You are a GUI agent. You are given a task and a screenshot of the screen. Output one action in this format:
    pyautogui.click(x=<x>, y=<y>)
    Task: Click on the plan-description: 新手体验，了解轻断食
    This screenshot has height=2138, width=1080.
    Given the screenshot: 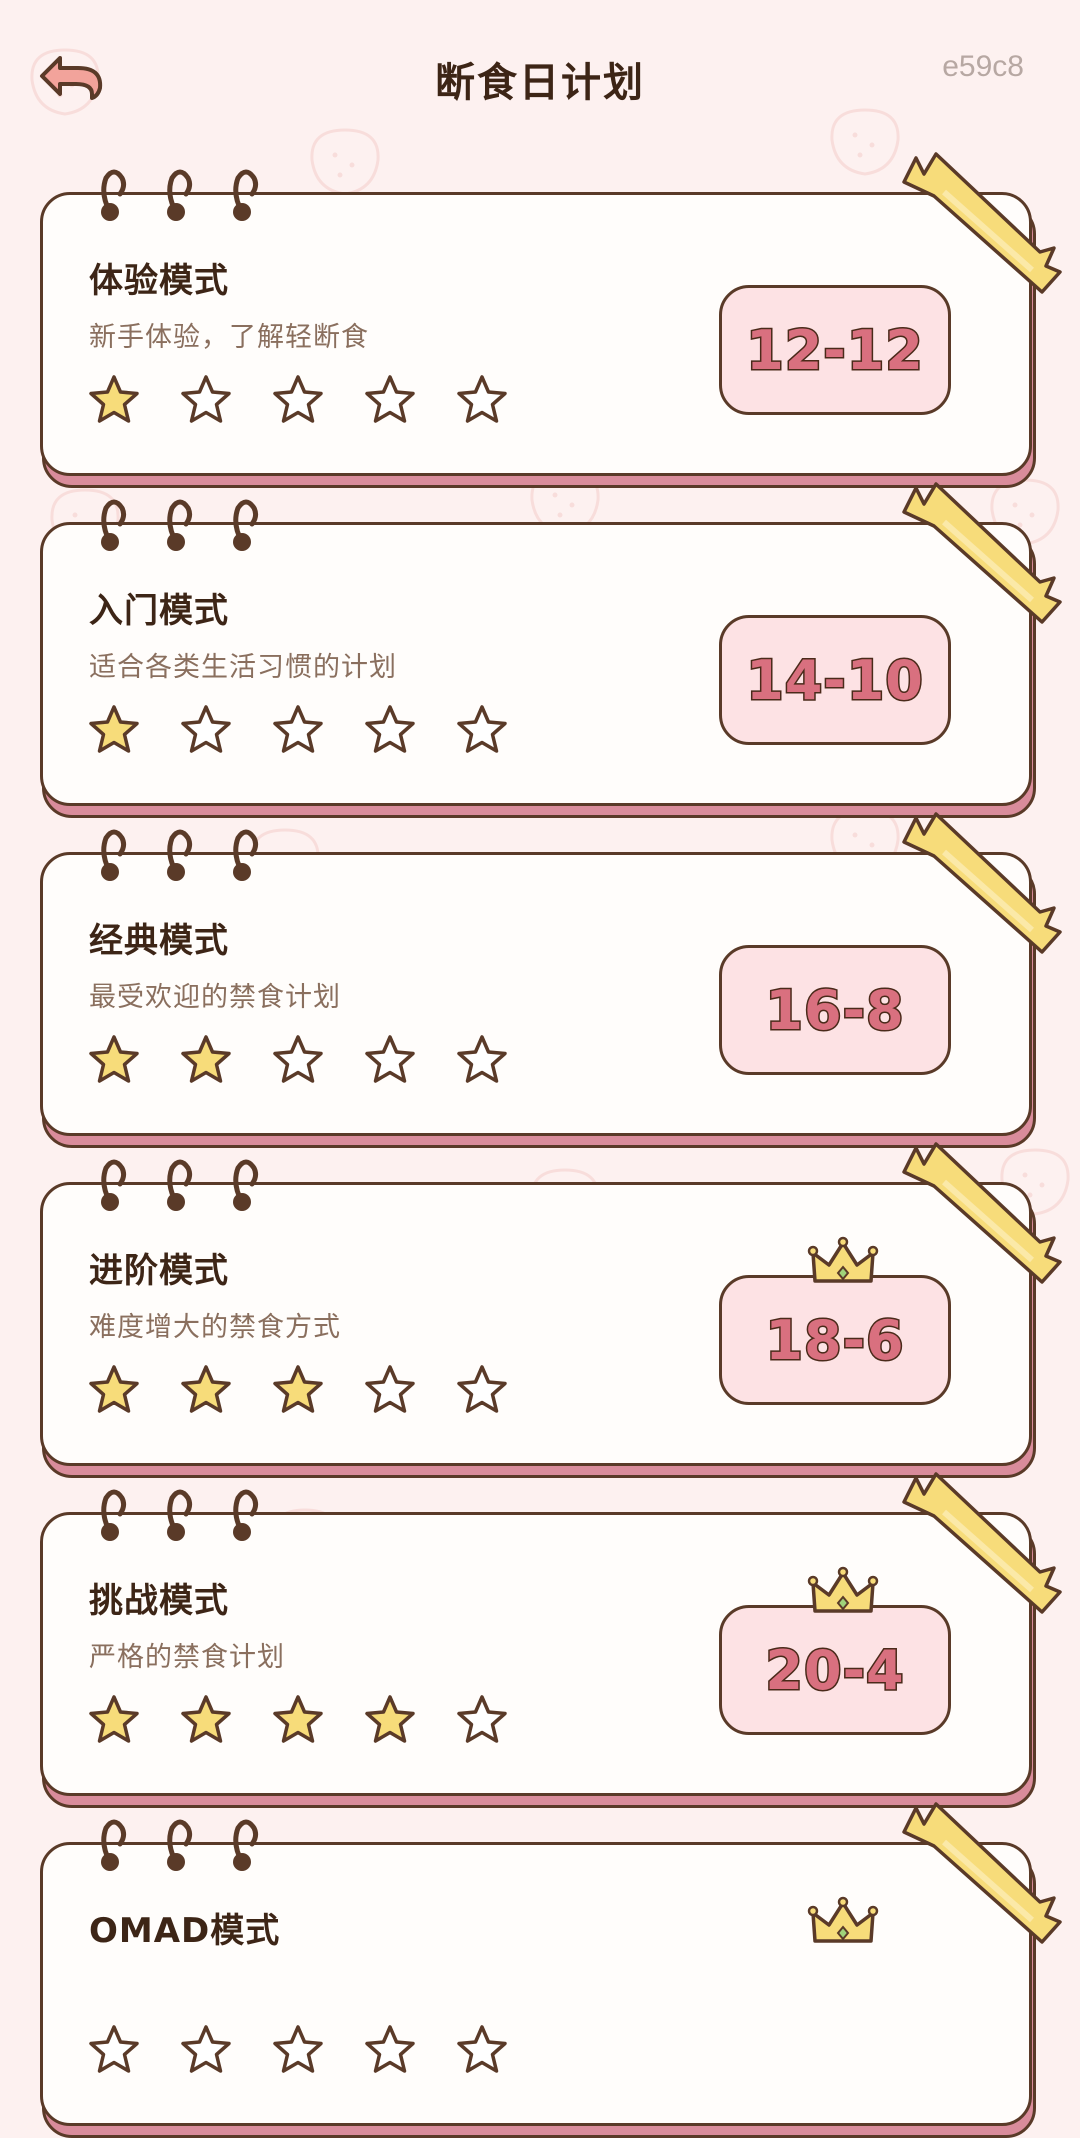 What is the action you would take?
    pyautogui.click(x=229, y=337)
    